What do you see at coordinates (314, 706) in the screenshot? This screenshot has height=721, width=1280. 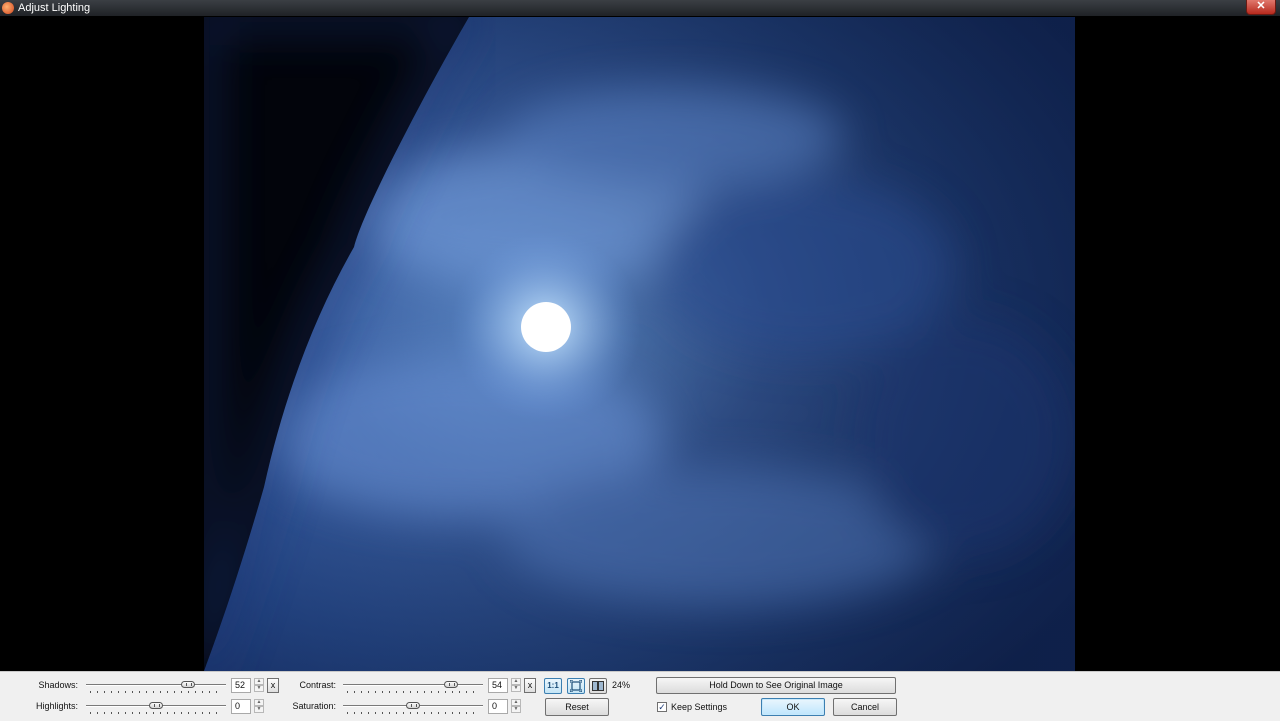 I see `saturation-label: Saturation:` at bounding box center [314, 706].